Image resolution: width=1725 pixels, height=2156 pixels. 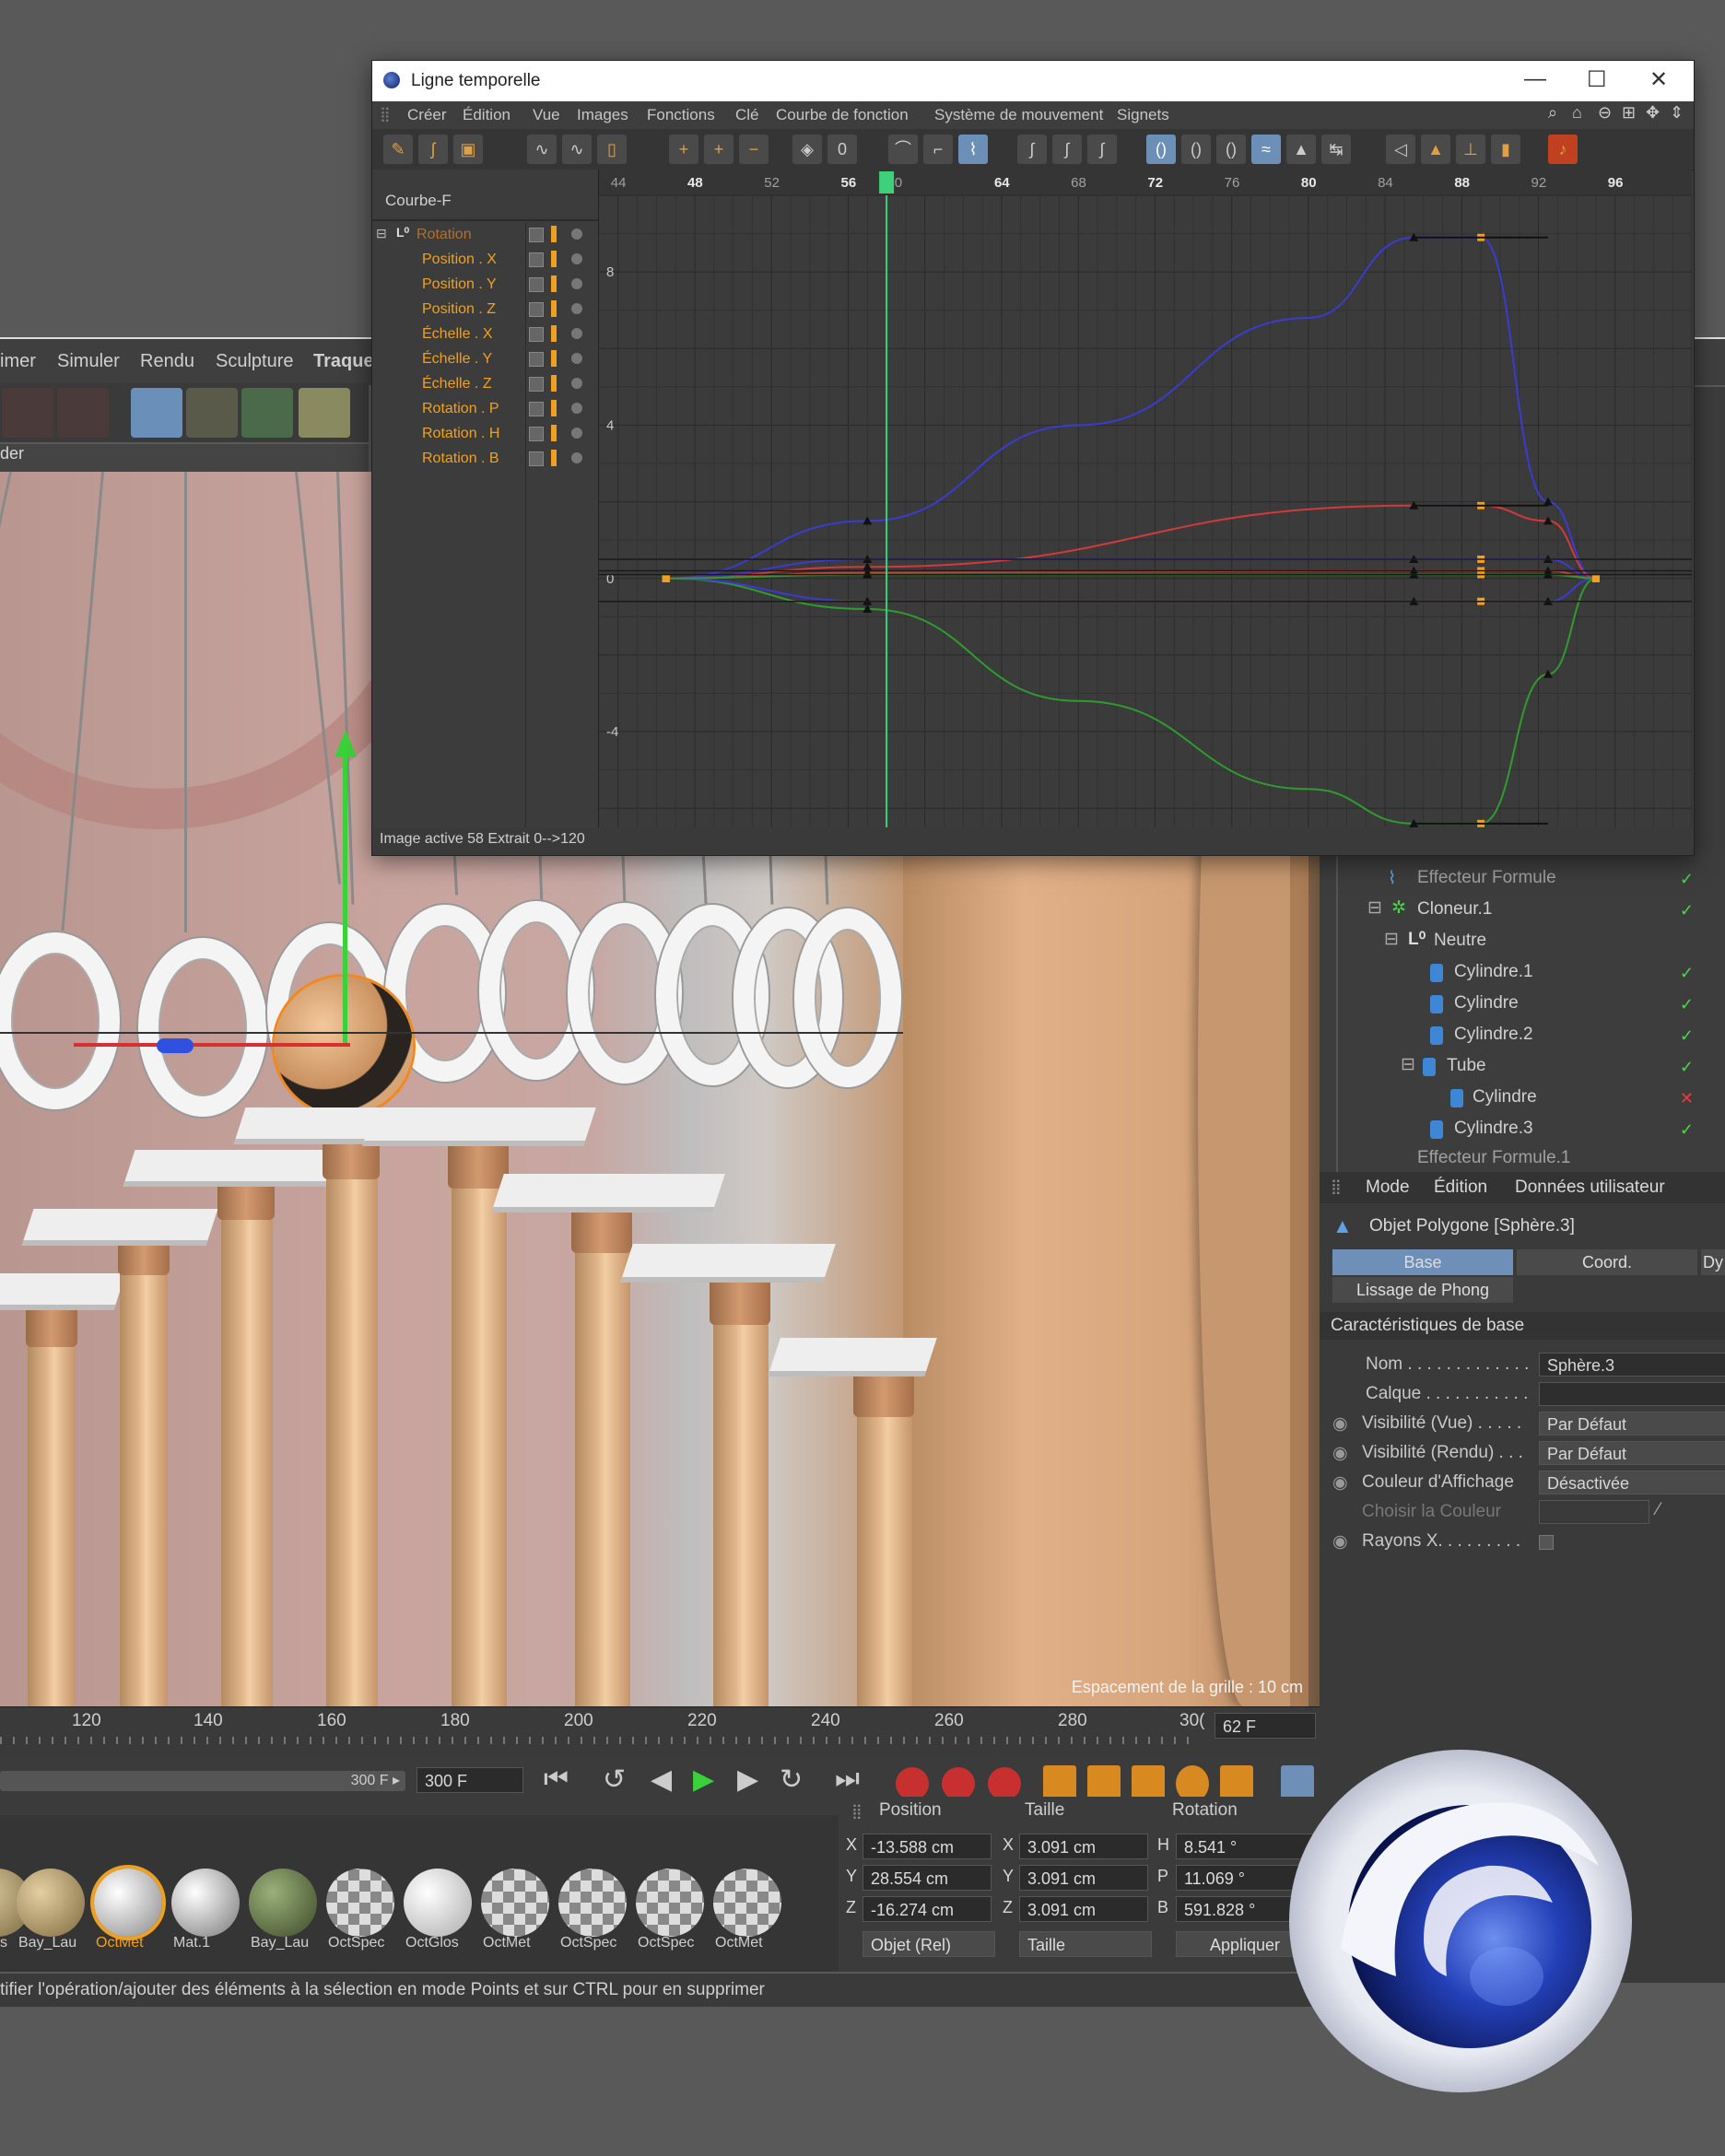 What do you see at coordinates (927, 1846) in the screenshot?
I see `position-x-field: -13.588 cm` at bounding box center [927, 1846].